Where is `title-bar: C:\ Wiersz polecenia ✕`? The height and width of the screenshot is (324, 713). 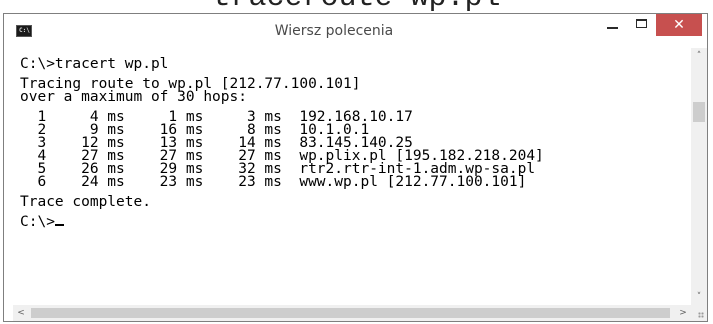
title-bar: C:\ Wiersz polecenia ✕ is located at coordinates (355, 31).